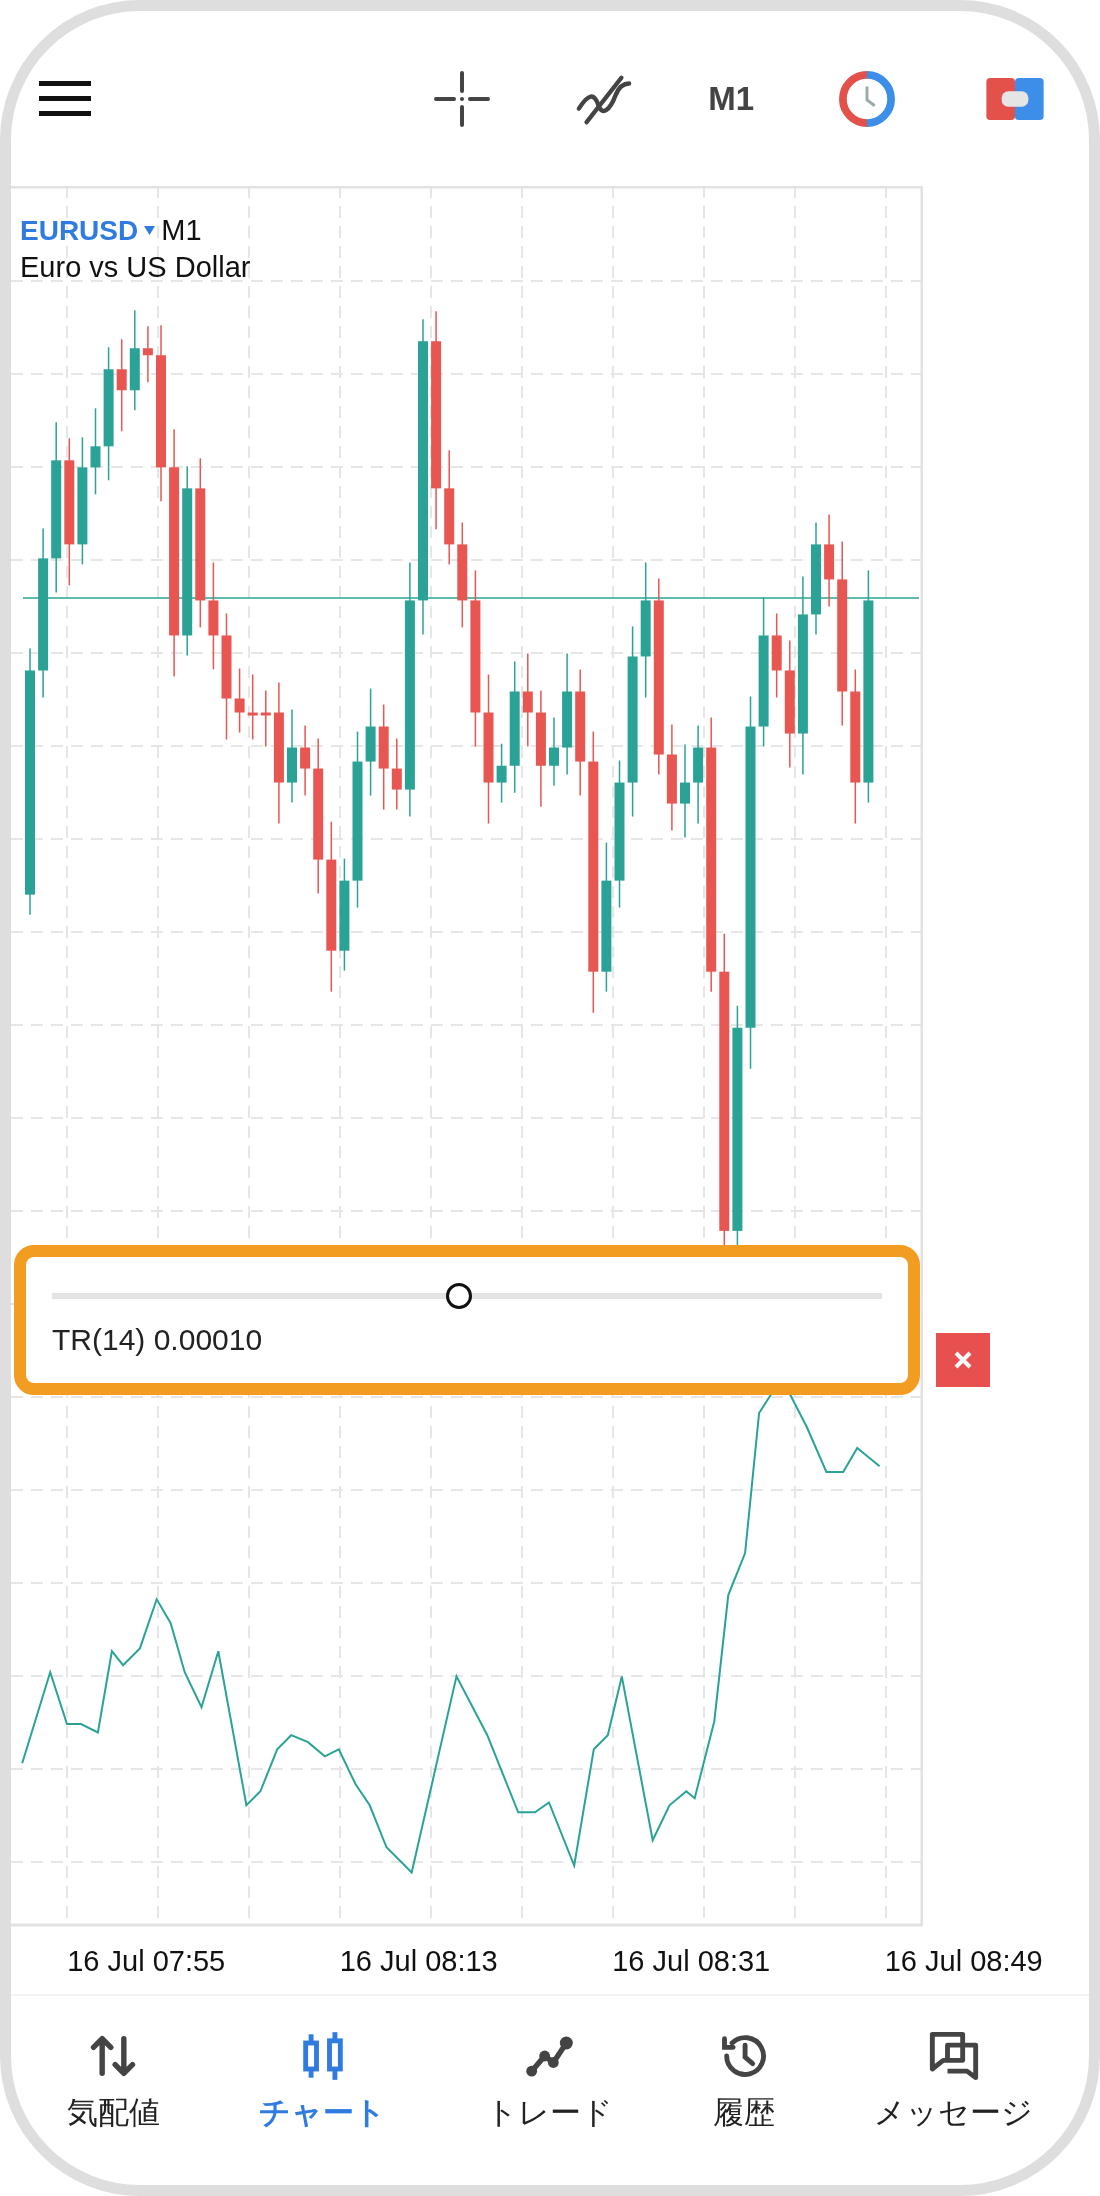 The image size is (1100, 2196). Describe the element at coordinates (135, 267) in the screenshot. I see `symbol-description: Euro vs US Dollar` at that location.